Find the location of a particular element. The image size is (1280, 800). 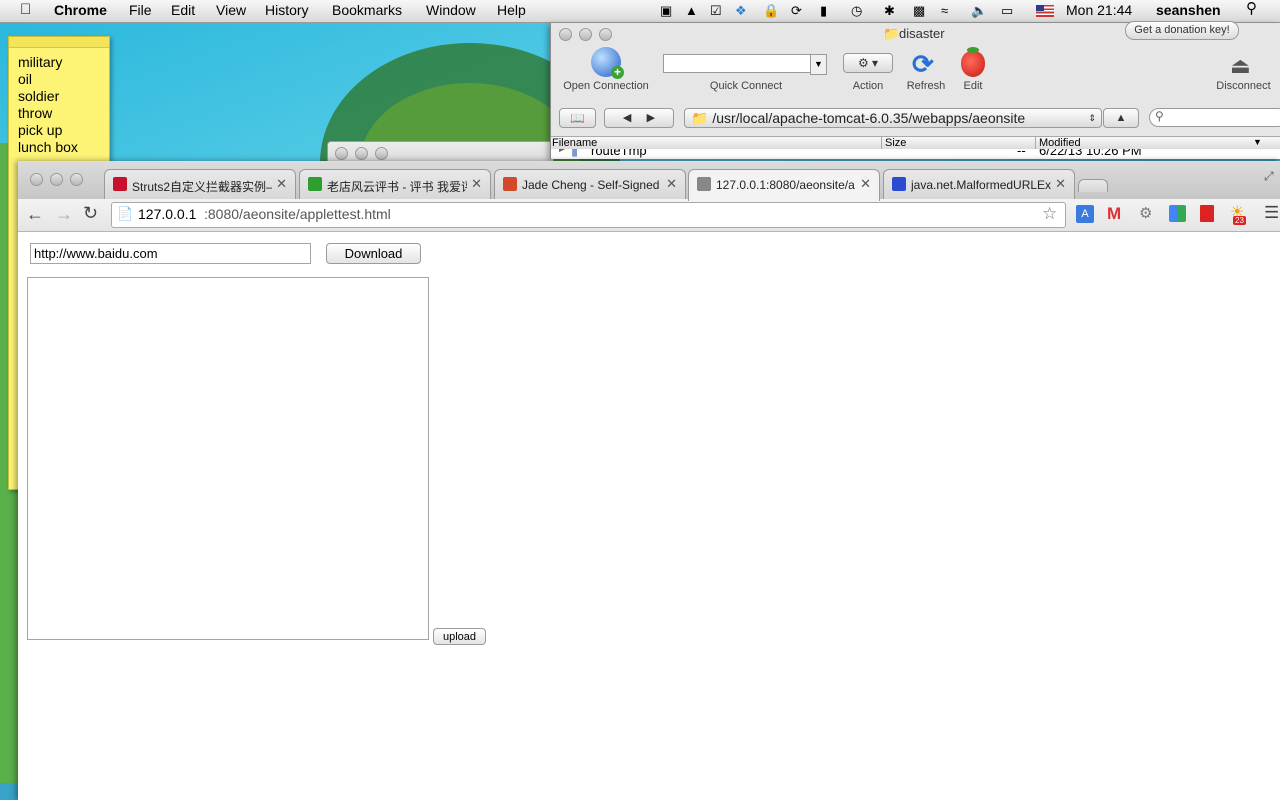

user-name: seanshen is located at coordinates (1188, 10).